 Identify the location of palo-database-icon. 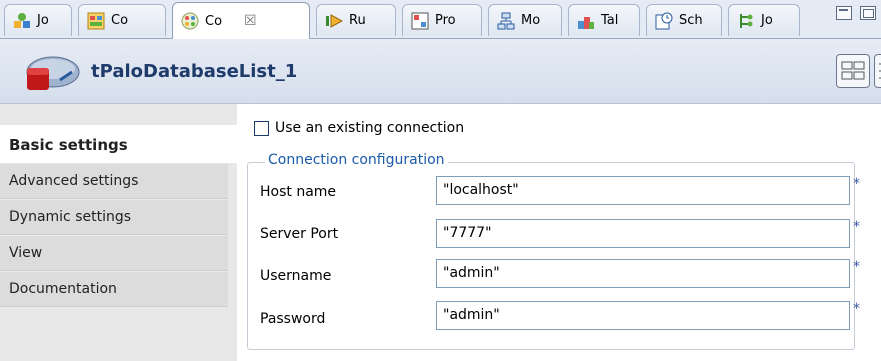
(53, 73).